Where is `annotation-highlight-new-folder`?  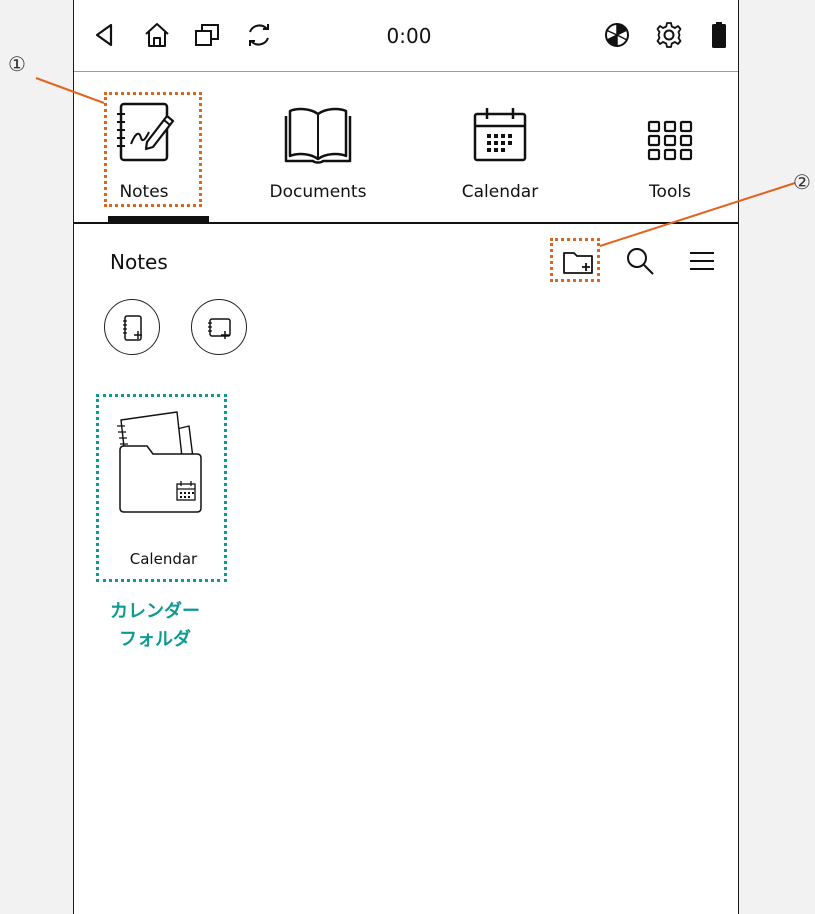
annotation-highlight-new-folder is located at coordinates (575, 260).